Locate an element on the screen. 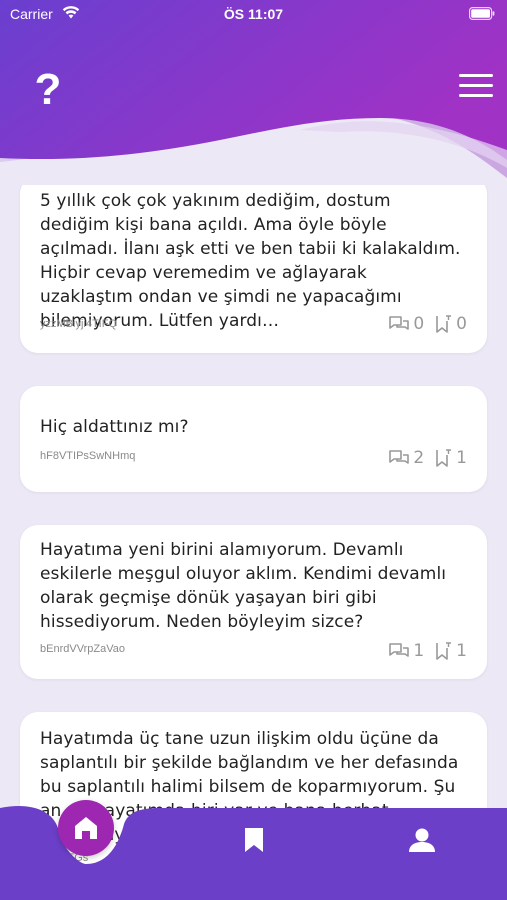 The image size is (507, 900). status-time: ÖS 11:07 is located at coordinates (253, 14).